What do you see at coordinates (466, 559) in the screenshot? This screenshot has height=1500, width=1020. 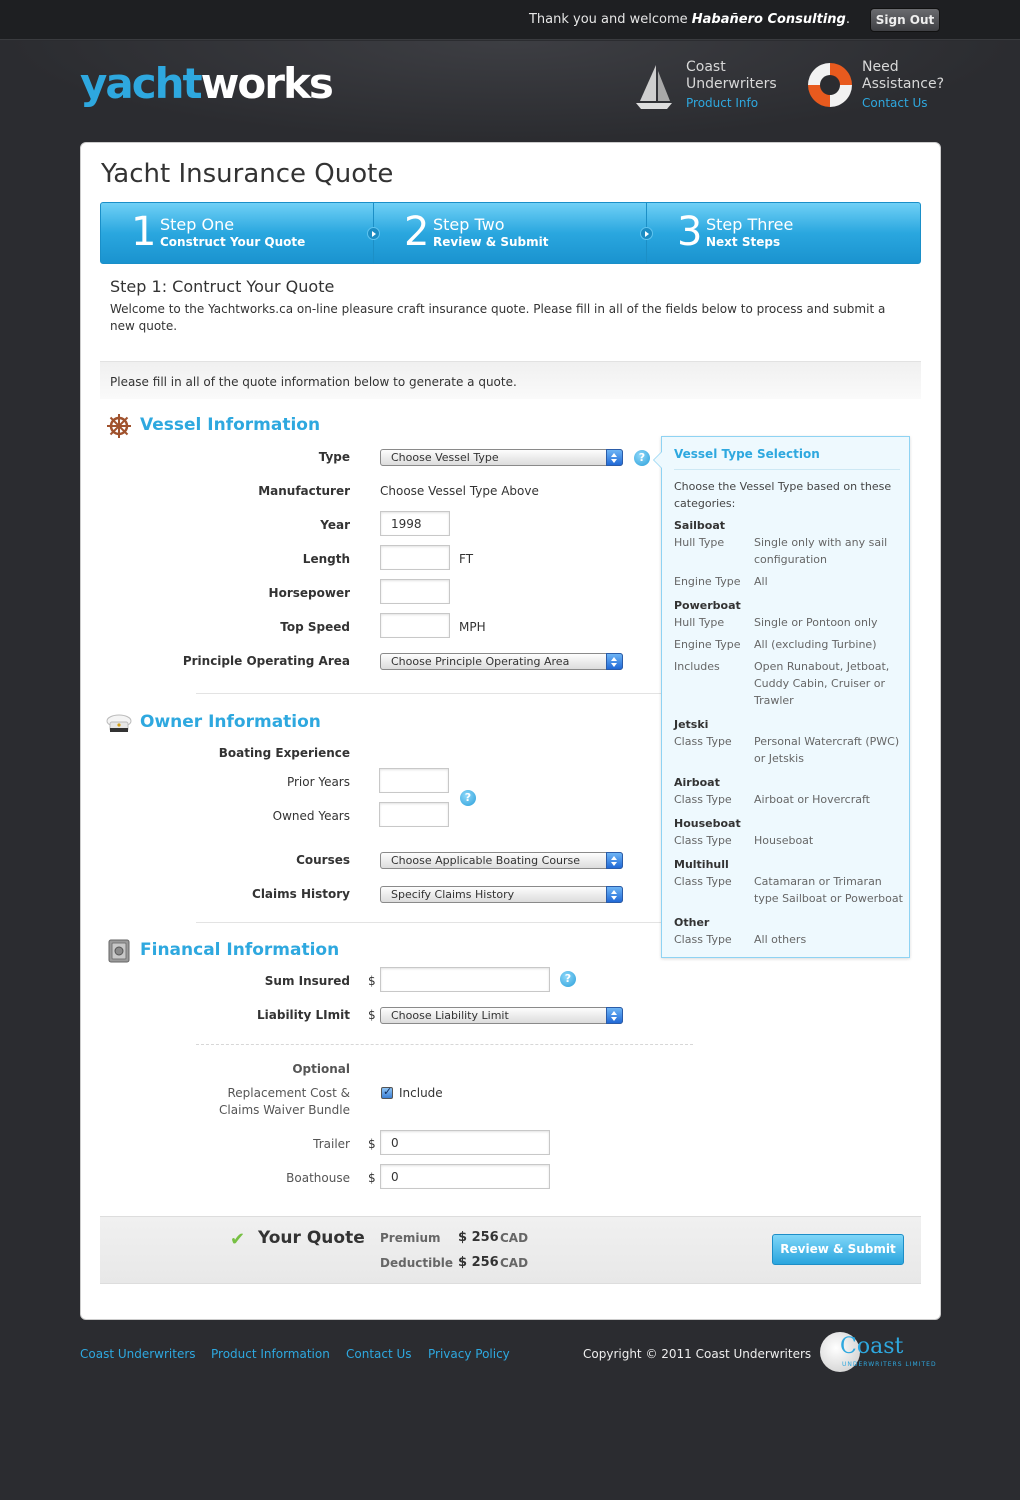 I see `length-unit: FT` at bounding box center [466, 559].